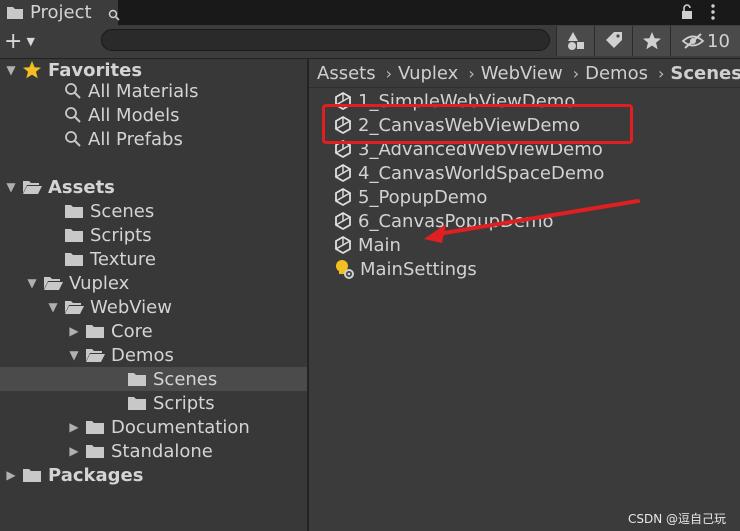  What do you see at coordinates (532, 221) in the screenshot?
I see `annotation-arrow` at bounding box center [532, 221].